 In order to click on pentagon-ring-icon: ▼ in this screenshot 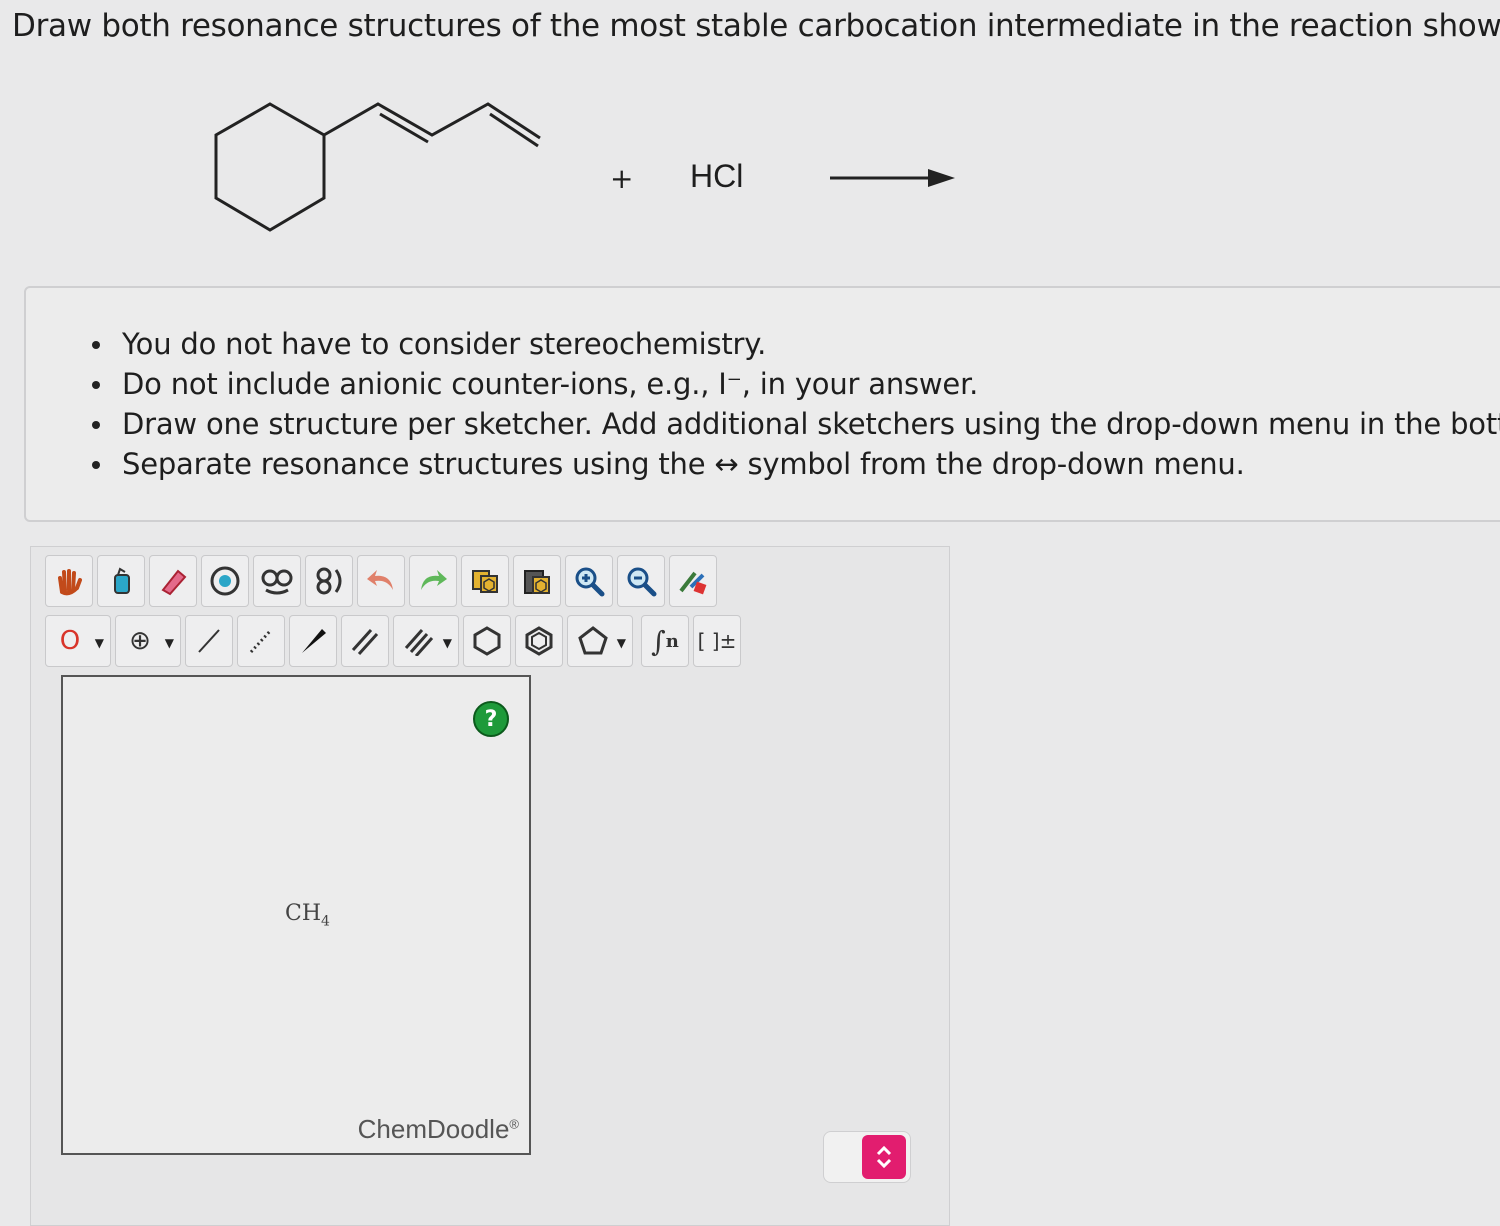, I will do `click(600, 641)`.